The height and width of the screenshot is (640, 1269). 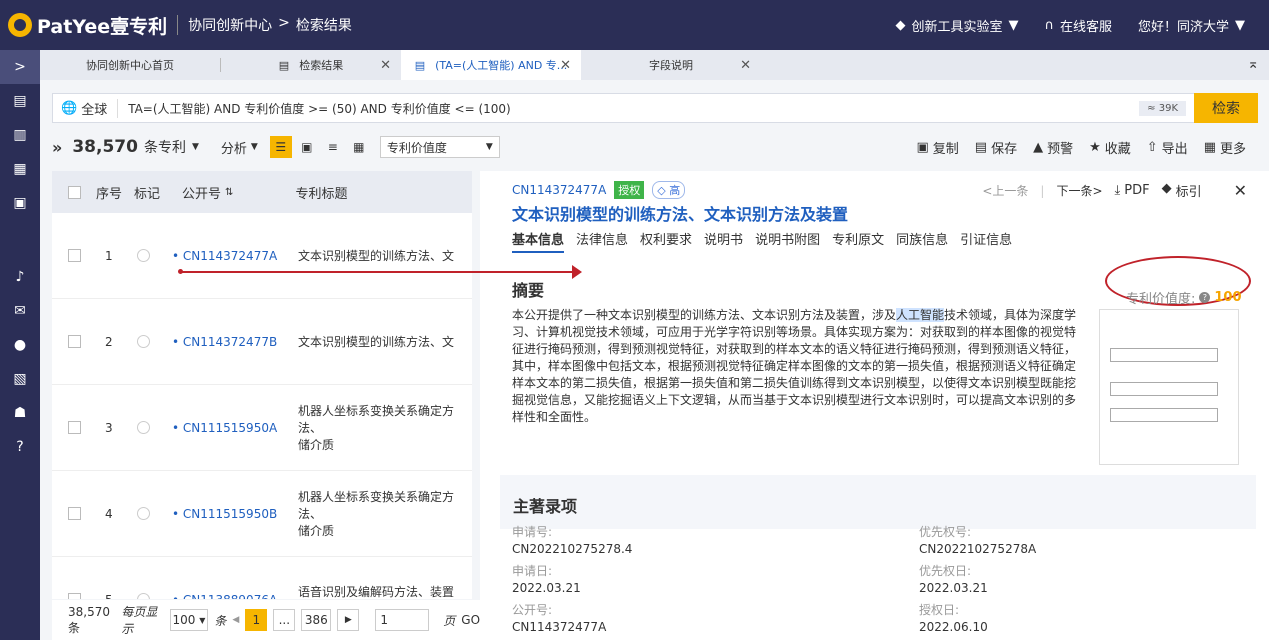 I want to click on per-page-select: 100 ▼, so click(x=189, y=620).